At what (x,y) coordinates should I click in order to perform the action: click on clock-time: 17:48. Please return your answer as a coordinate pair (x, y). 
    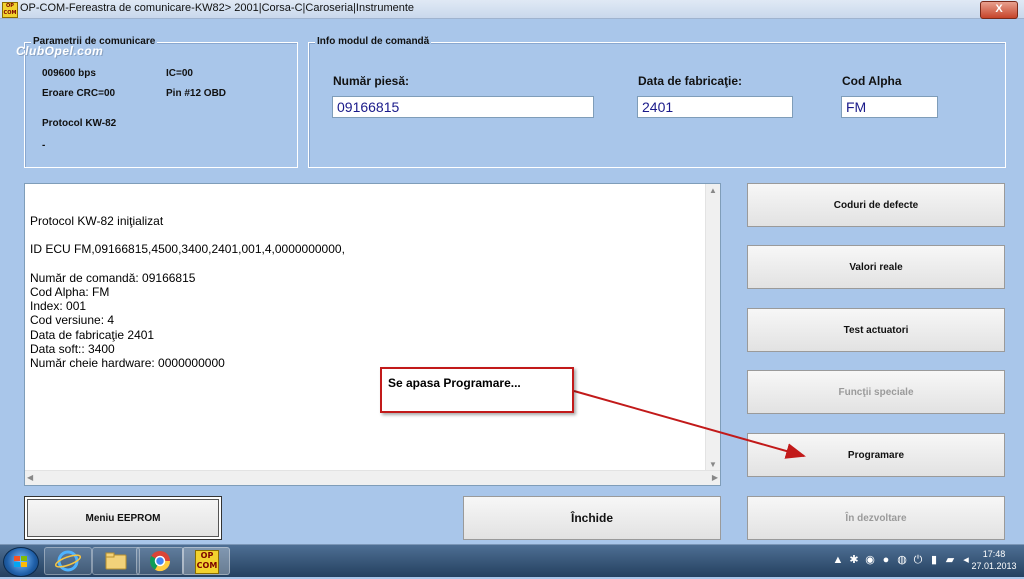
    Looking at the image, I should click on (994, 554).